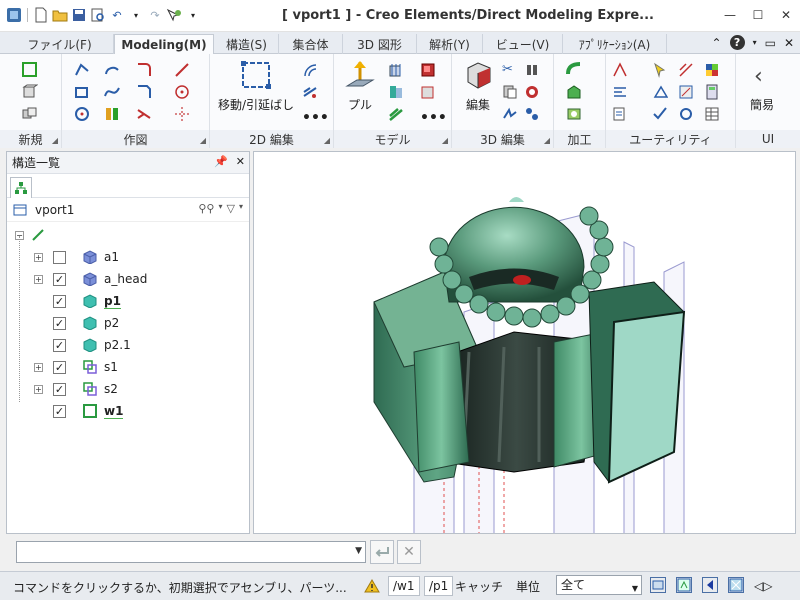  What do you see at coordinates (758, 15) in the screenshot?
I see `maximize-button: ☐` at bounding box center [758, 15].